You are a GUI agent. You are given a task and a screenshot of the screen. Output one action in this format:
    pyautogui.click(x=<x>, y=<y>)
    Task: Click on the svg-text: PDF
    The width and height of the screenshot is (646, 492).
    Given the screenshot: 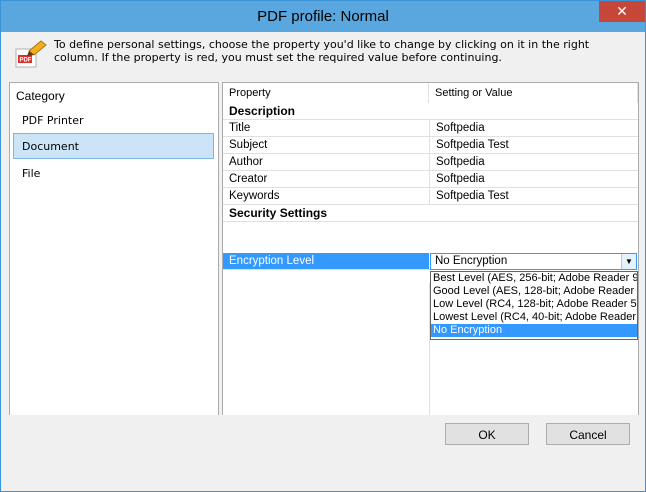 What is the action you would take?
    pyautogui.click(x=26, y=61)
    